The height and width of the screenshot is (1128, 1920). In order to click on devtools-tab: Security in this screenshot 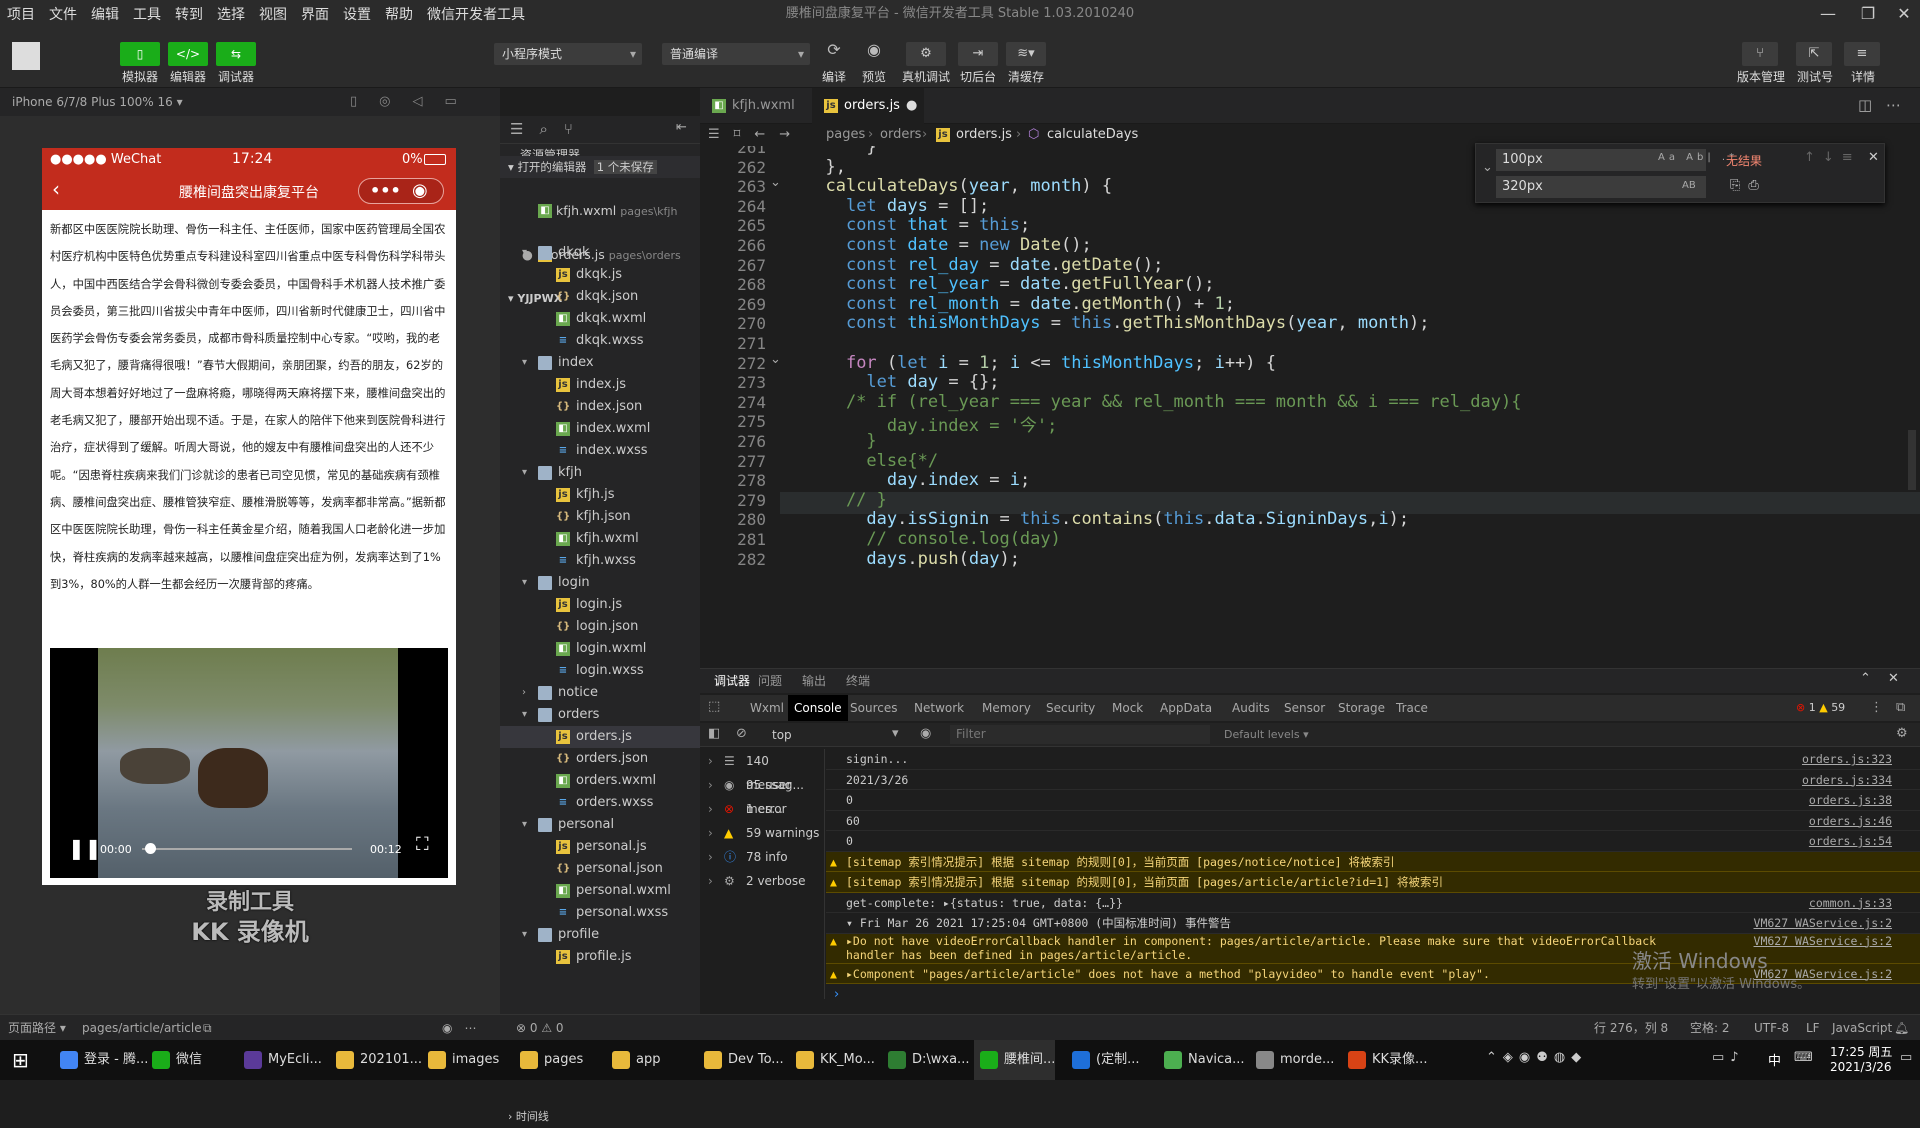, I will do `click(1070, 708)`.